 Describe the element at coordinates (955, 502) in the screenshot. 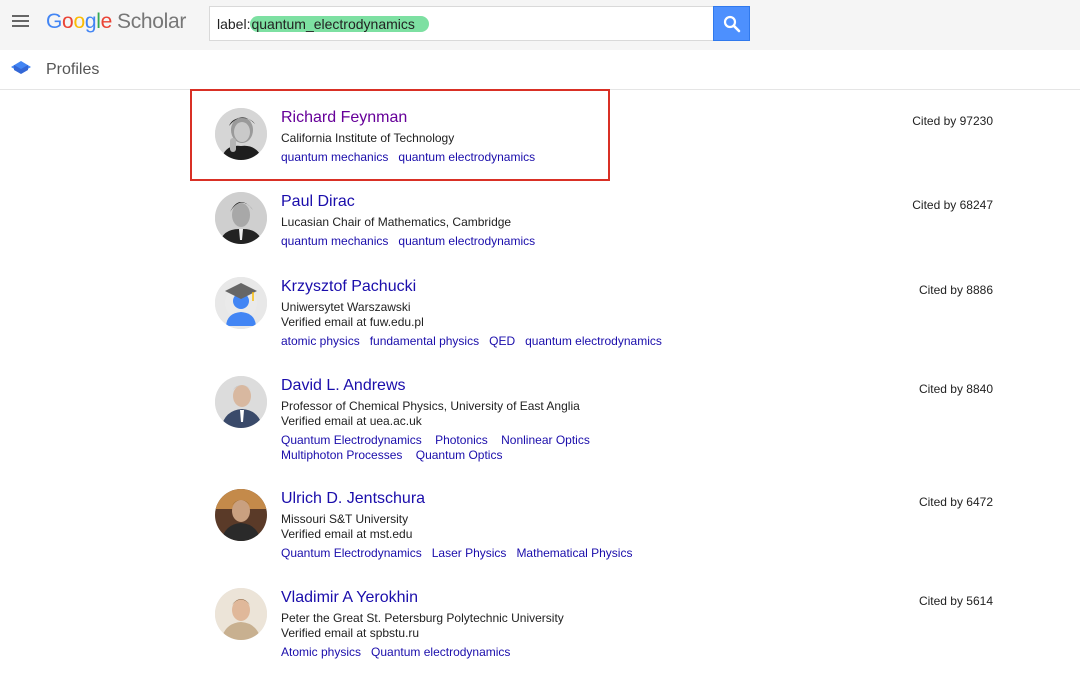

I see `cited-count: Cited by 6472` at that location.